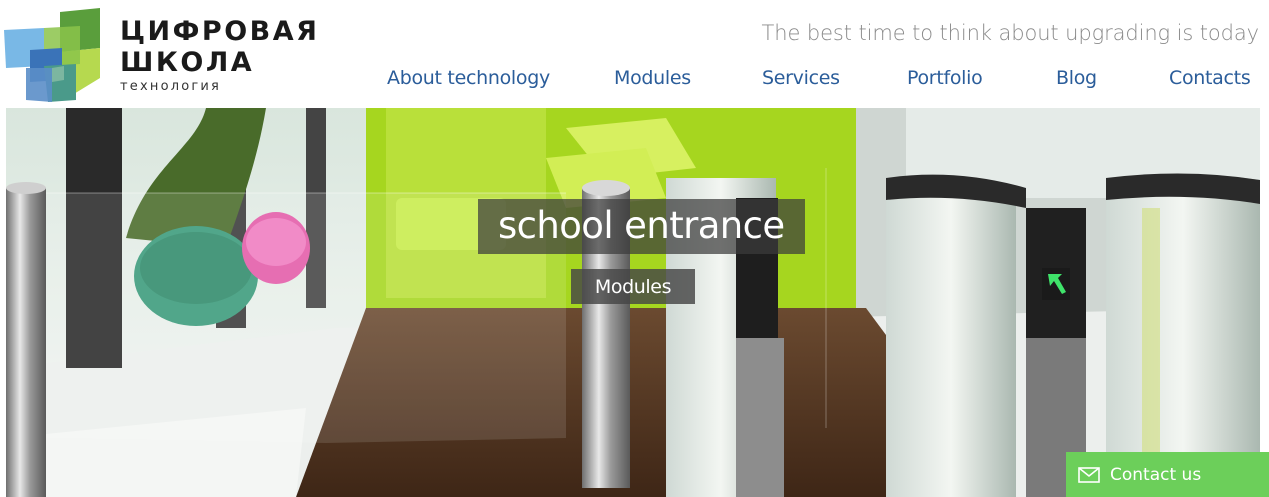 The height and width of the screenshot is (497, 1269). What do you see at coordinates (641, 226) in the screenshot?
I see `hero-title: school entrance` at bounding box center [641, 226].